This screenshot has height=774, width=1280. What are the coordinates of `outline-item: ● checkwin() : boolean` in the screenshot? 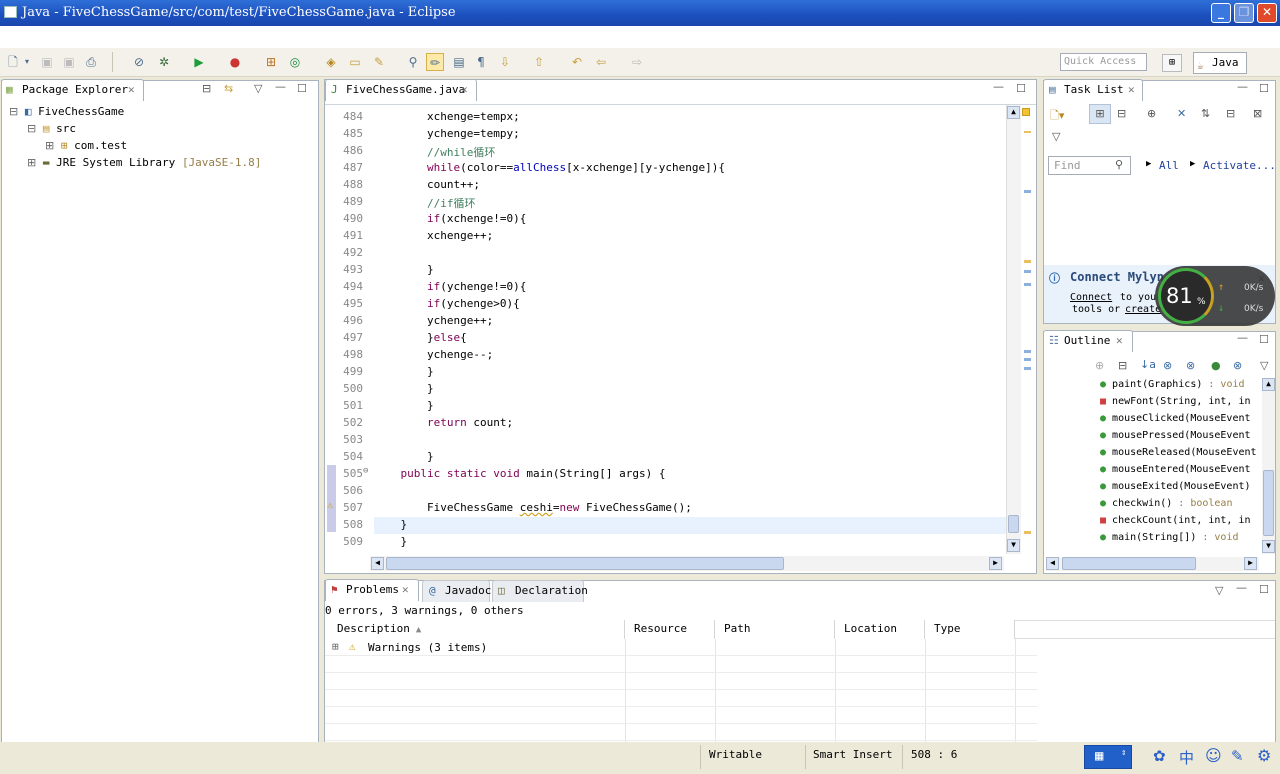 It's located at (1180, 503).